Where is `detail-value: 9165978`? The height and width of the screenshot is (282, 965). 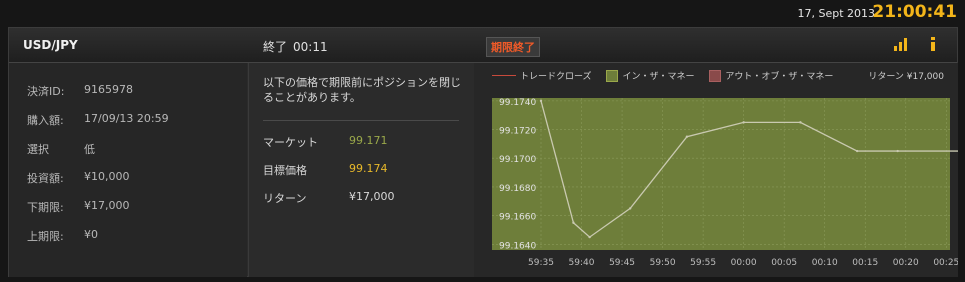 detail-value: 9165978 is located at coordinates (108, 89).